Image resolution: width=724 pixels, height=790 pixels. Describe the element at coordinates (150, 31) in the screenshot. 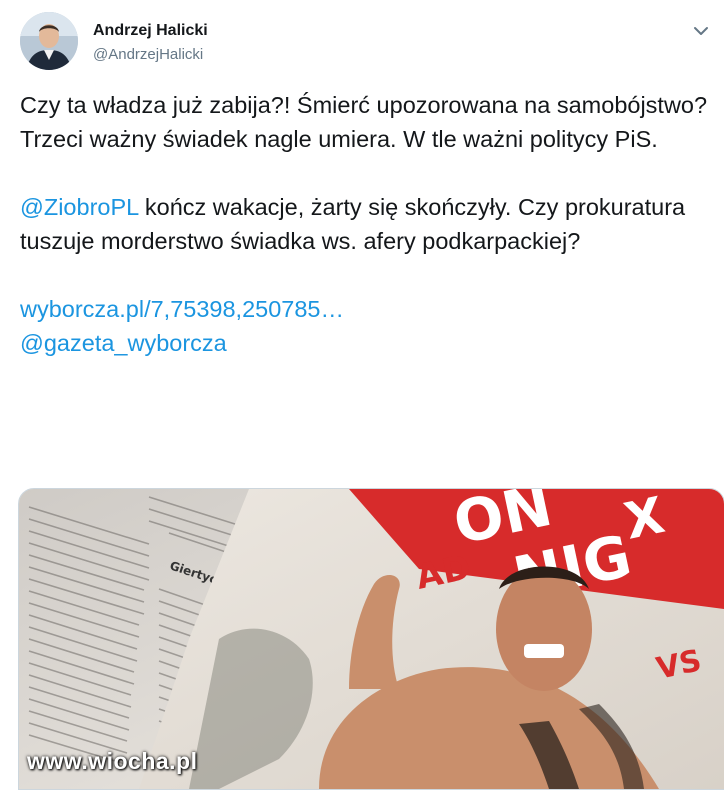

I see `author-name: Andrzej Halicki` at that location.